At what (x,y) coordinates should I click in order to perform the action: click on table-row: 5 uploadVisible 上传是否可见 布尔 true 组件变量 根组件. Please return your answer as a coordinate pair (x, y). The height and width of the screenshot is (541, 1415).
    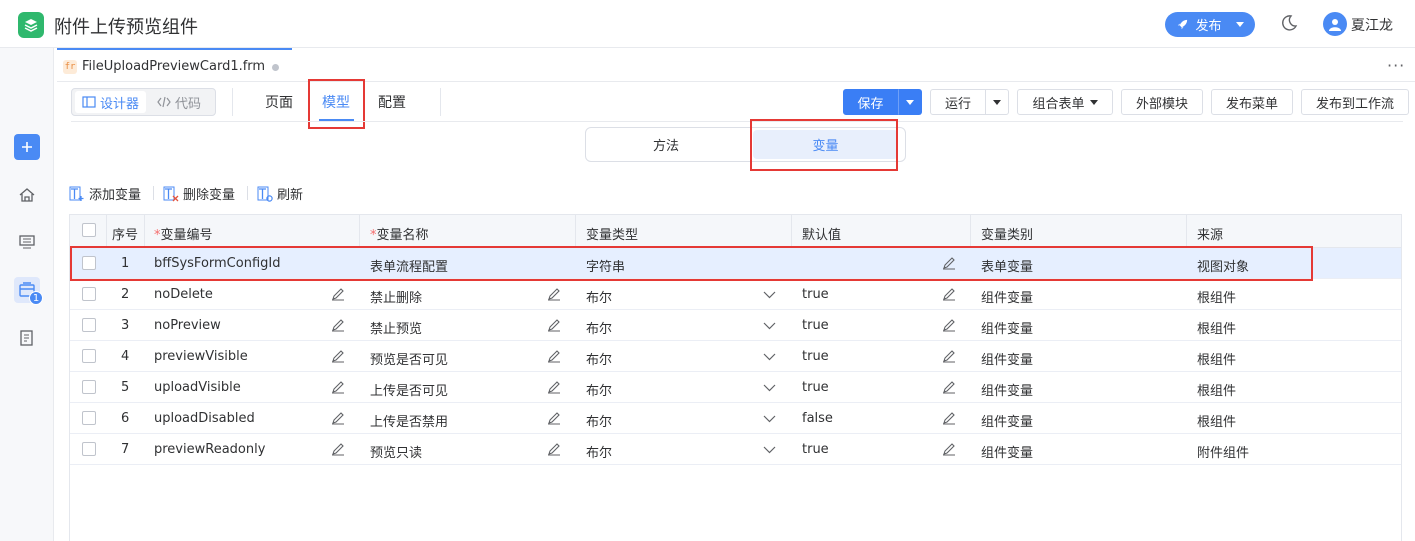
    Looking at the image, I should click on (735, 387).